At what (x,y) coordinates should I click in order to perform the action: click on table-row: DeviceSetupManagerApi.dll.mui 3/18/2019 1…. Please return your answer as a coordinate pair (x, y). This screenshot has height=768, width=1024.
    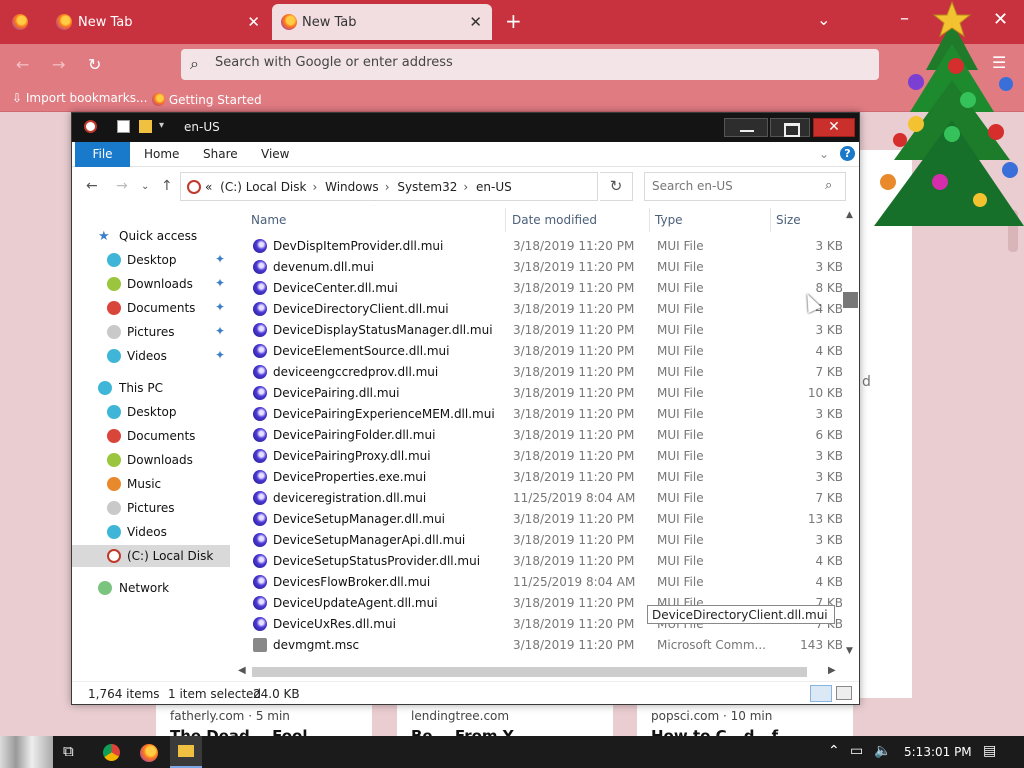
    Looking at the image, I should click on (542, 540).